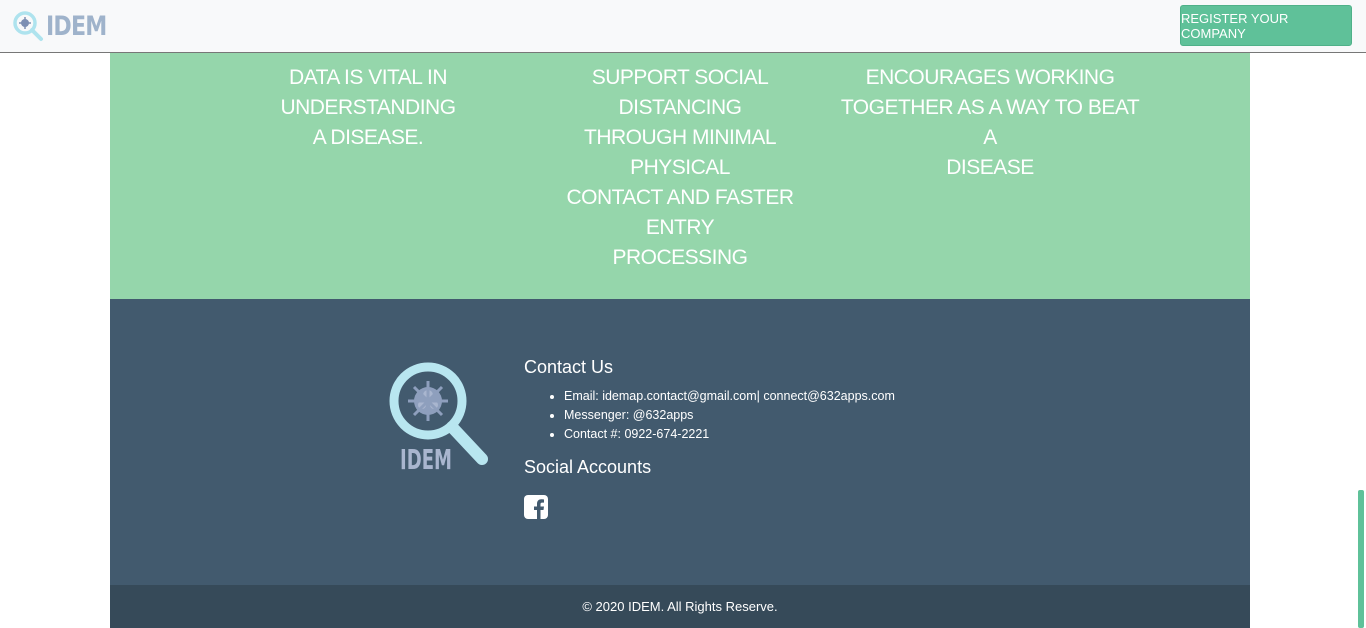  I want to click on facebook-icon, so click(536, 507).